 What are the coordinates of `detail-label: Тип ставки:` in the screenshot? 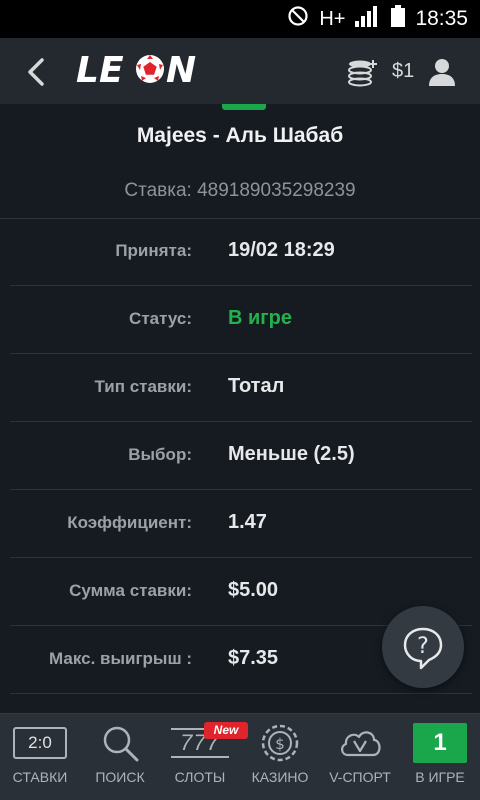 It's located at (143, 386).